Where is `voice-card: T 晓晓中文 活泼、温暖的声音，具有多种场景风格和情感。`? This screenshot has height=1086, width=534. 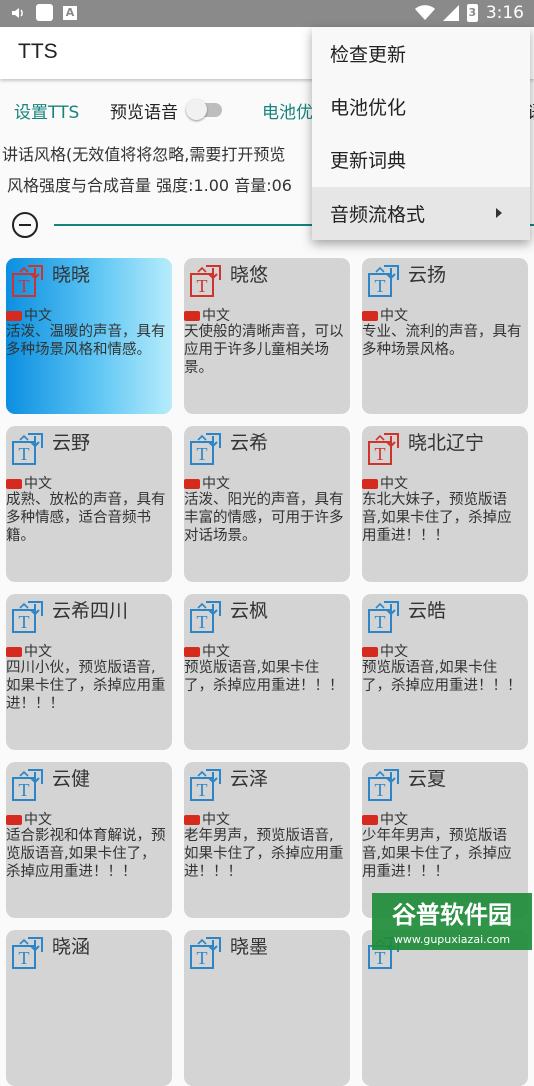 voice-card: T 晓晓中文 活泼、温暖的声音，具有多种场景风格和情感。 is located at coordinates (89, 336).